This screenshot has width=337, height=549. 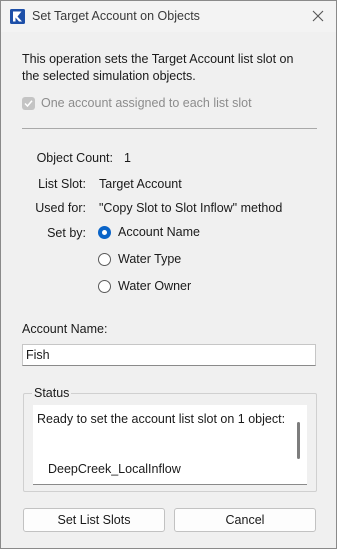 What do you see at coordinates (150, 259) in the screenshot?
I see `radio-water-type-label: Water Type` at bounding box center [150, 259].